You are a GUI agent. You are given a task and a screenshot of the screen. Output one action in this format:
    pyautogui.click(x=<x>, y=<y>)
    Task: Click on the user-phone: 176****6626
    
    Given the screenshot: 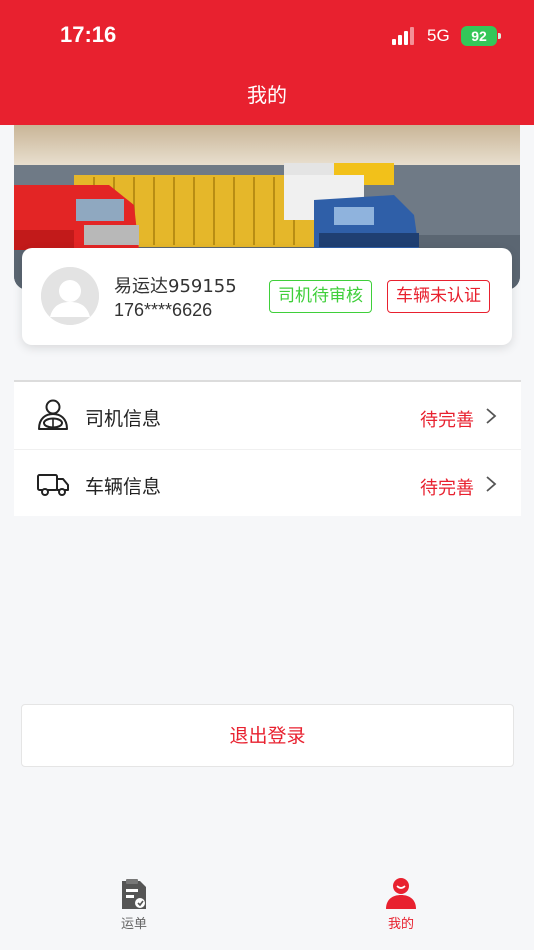 What is the action you would take?
    pyautogui.click(x=163, y=310)
    